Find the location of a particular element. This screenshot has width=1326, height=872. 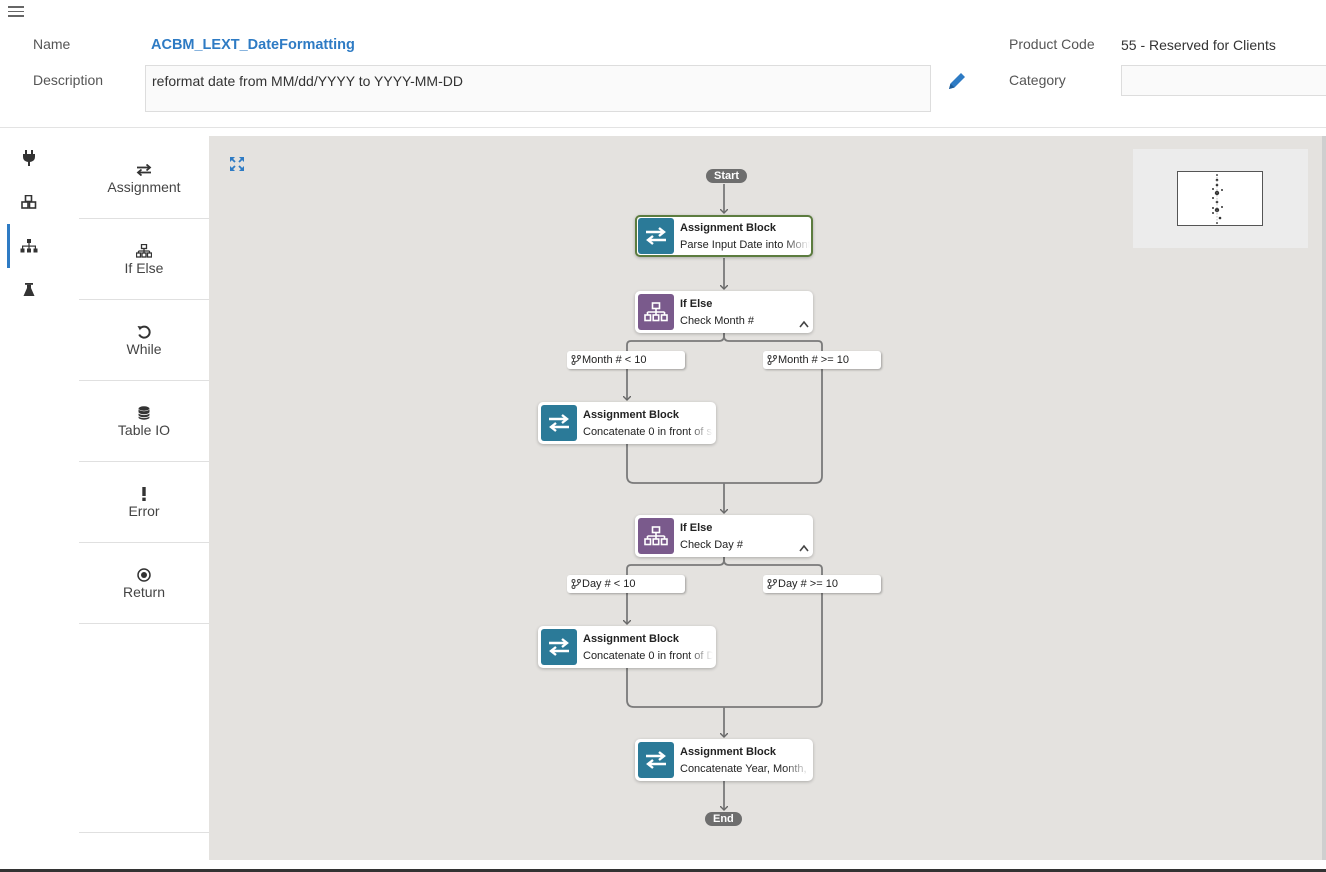

condition-branch: Day # >= 10 is located at coordinates (822, 584).